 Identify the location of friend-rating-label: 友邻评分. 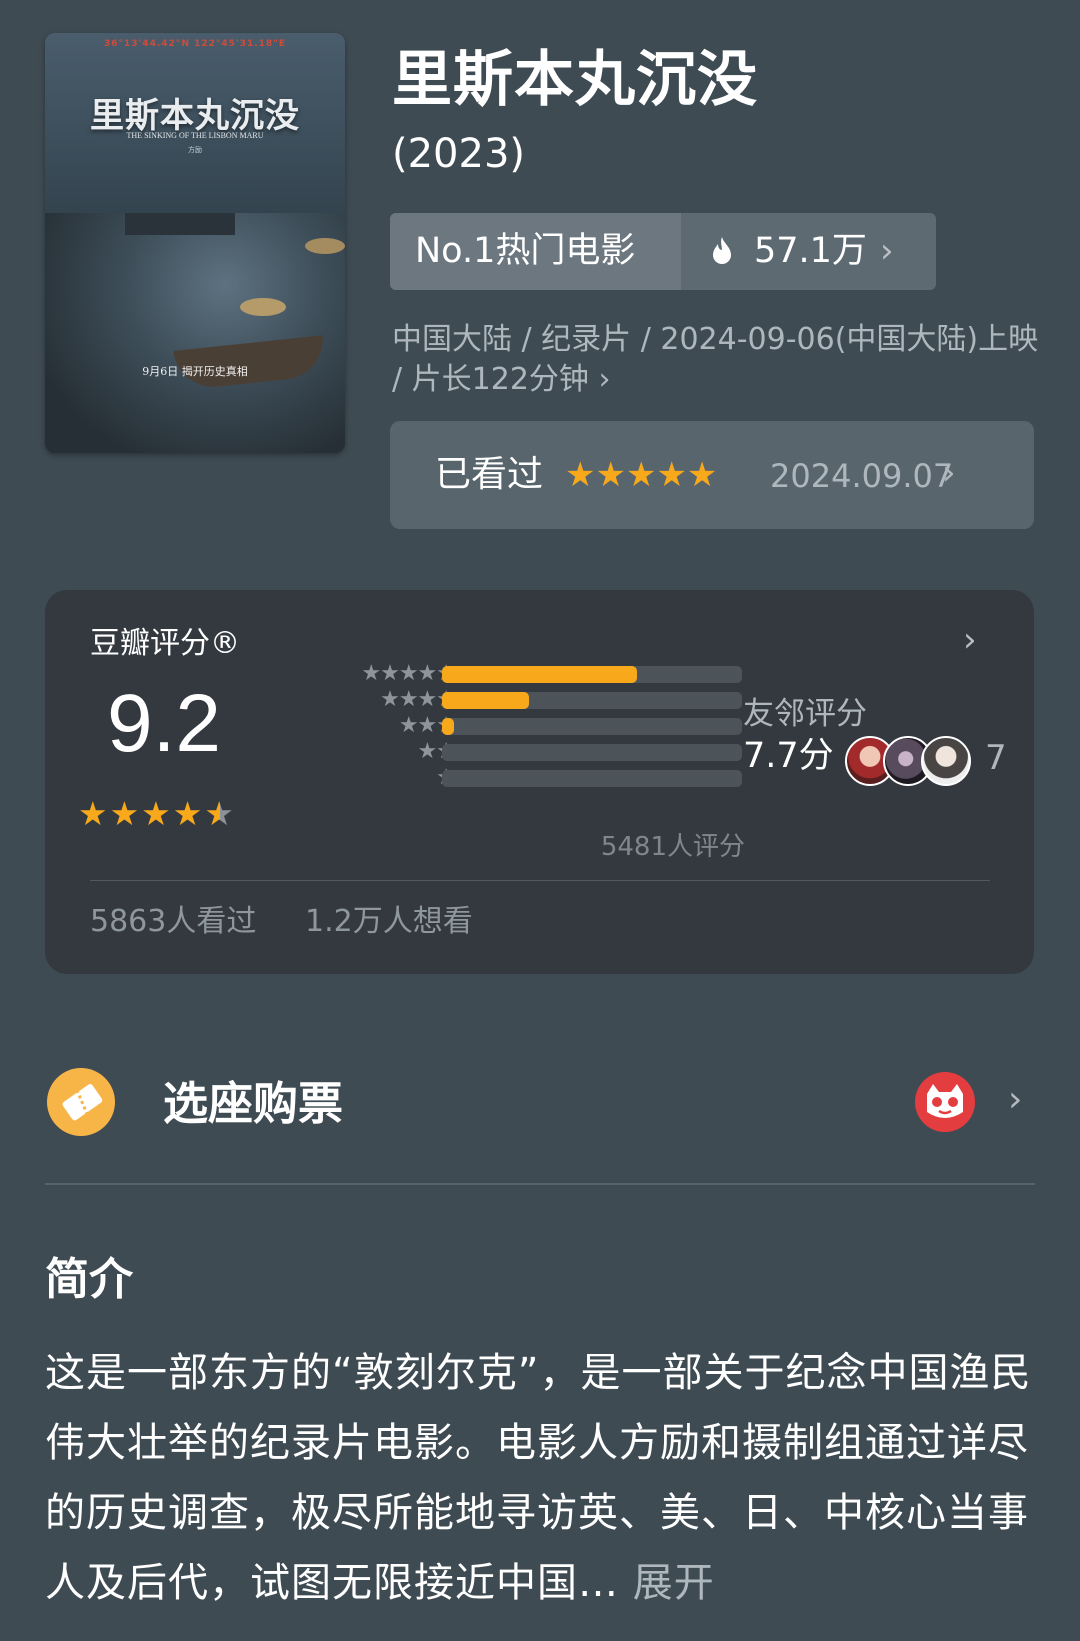
(805, 714).